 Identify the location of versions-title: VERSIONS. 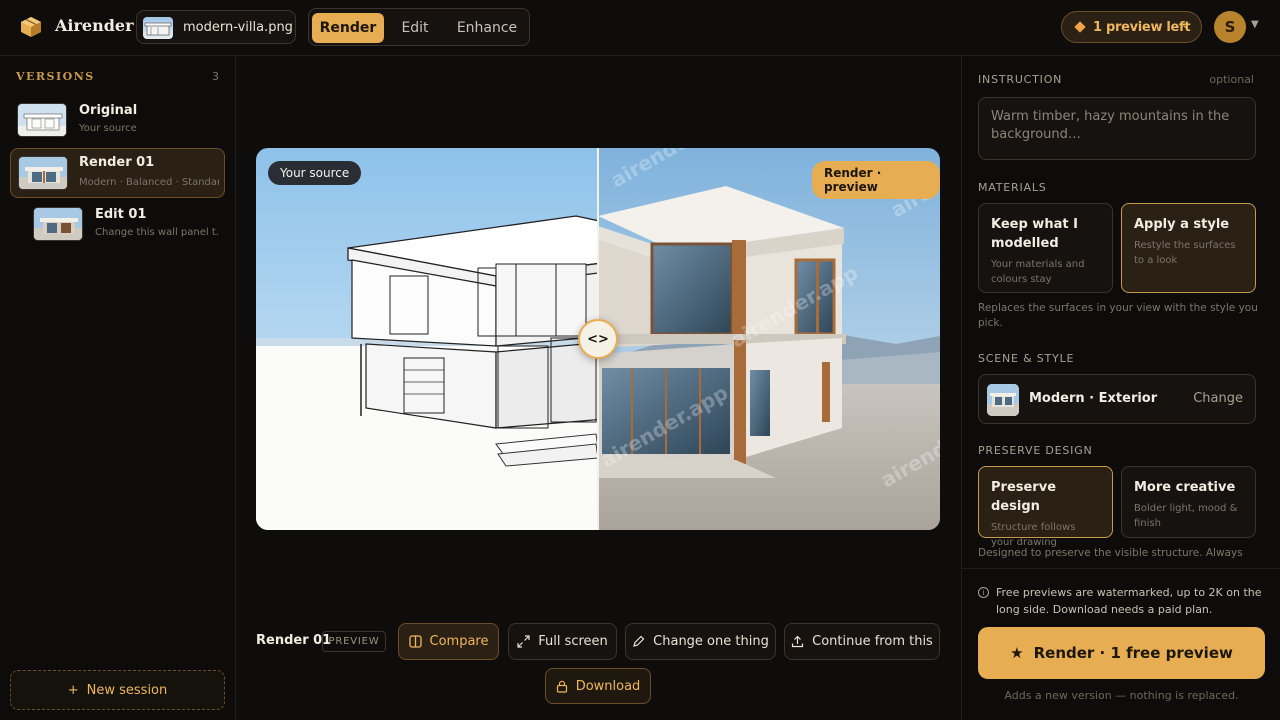
(55, 76).